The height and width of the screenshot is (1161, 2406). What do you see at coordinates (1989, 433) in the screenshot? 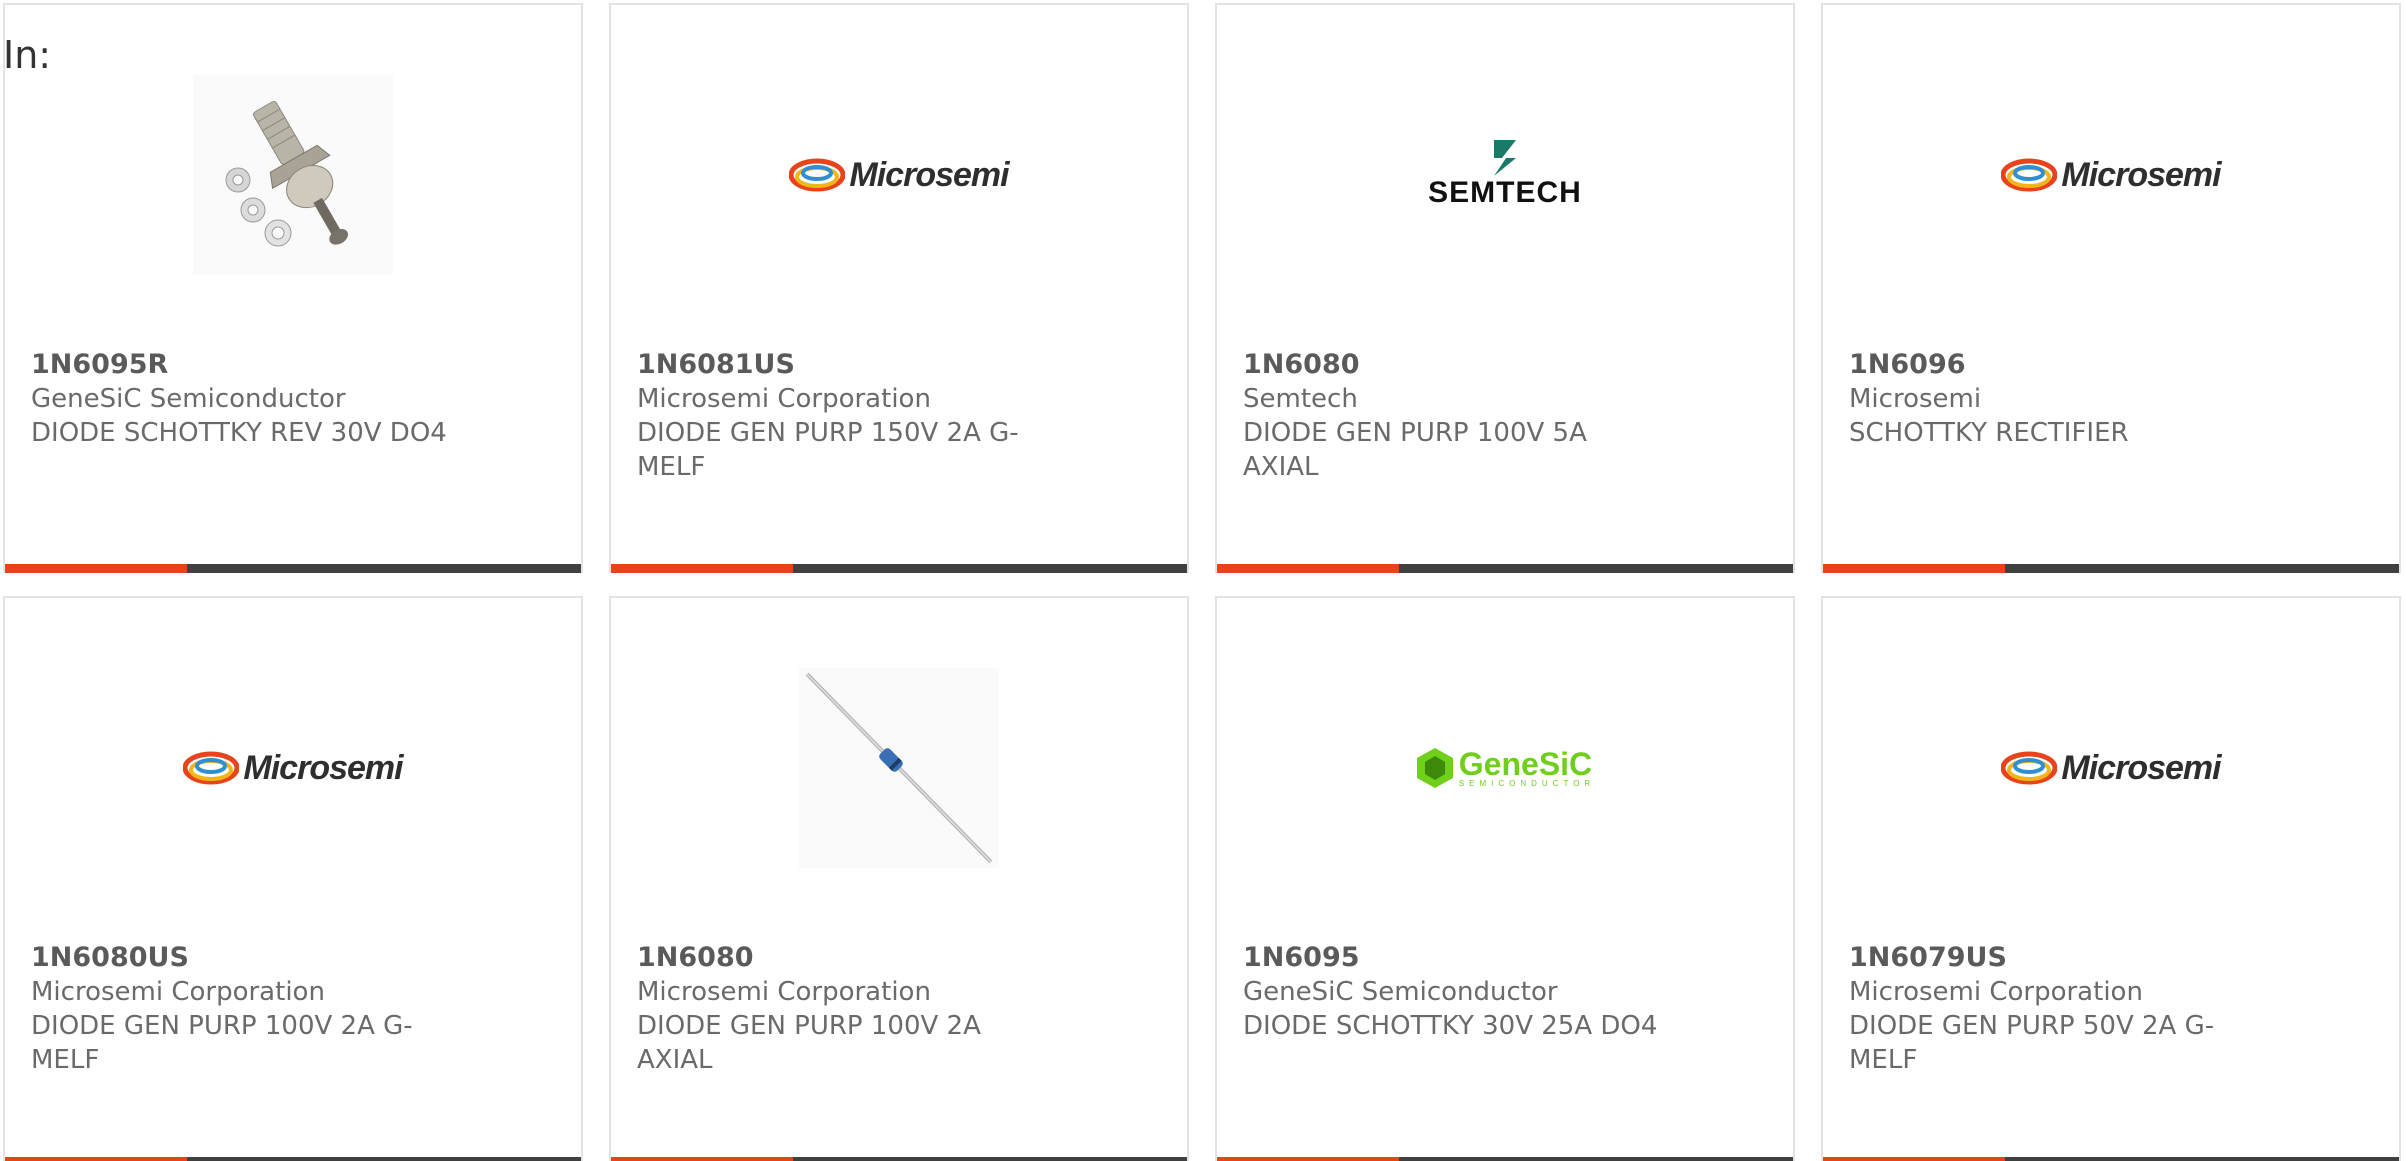
I see `description: SCHOTTKY RECTIFIER` at bounding box center [1989, 433].